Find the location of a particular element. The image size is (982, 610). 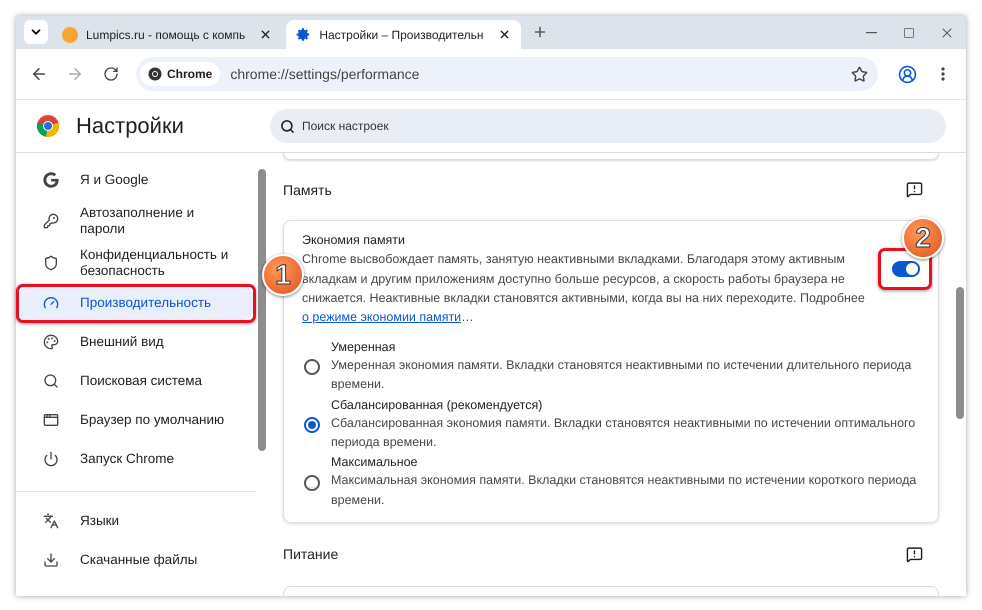

step-number-badge: 1 is located at coordinates (283, 275).